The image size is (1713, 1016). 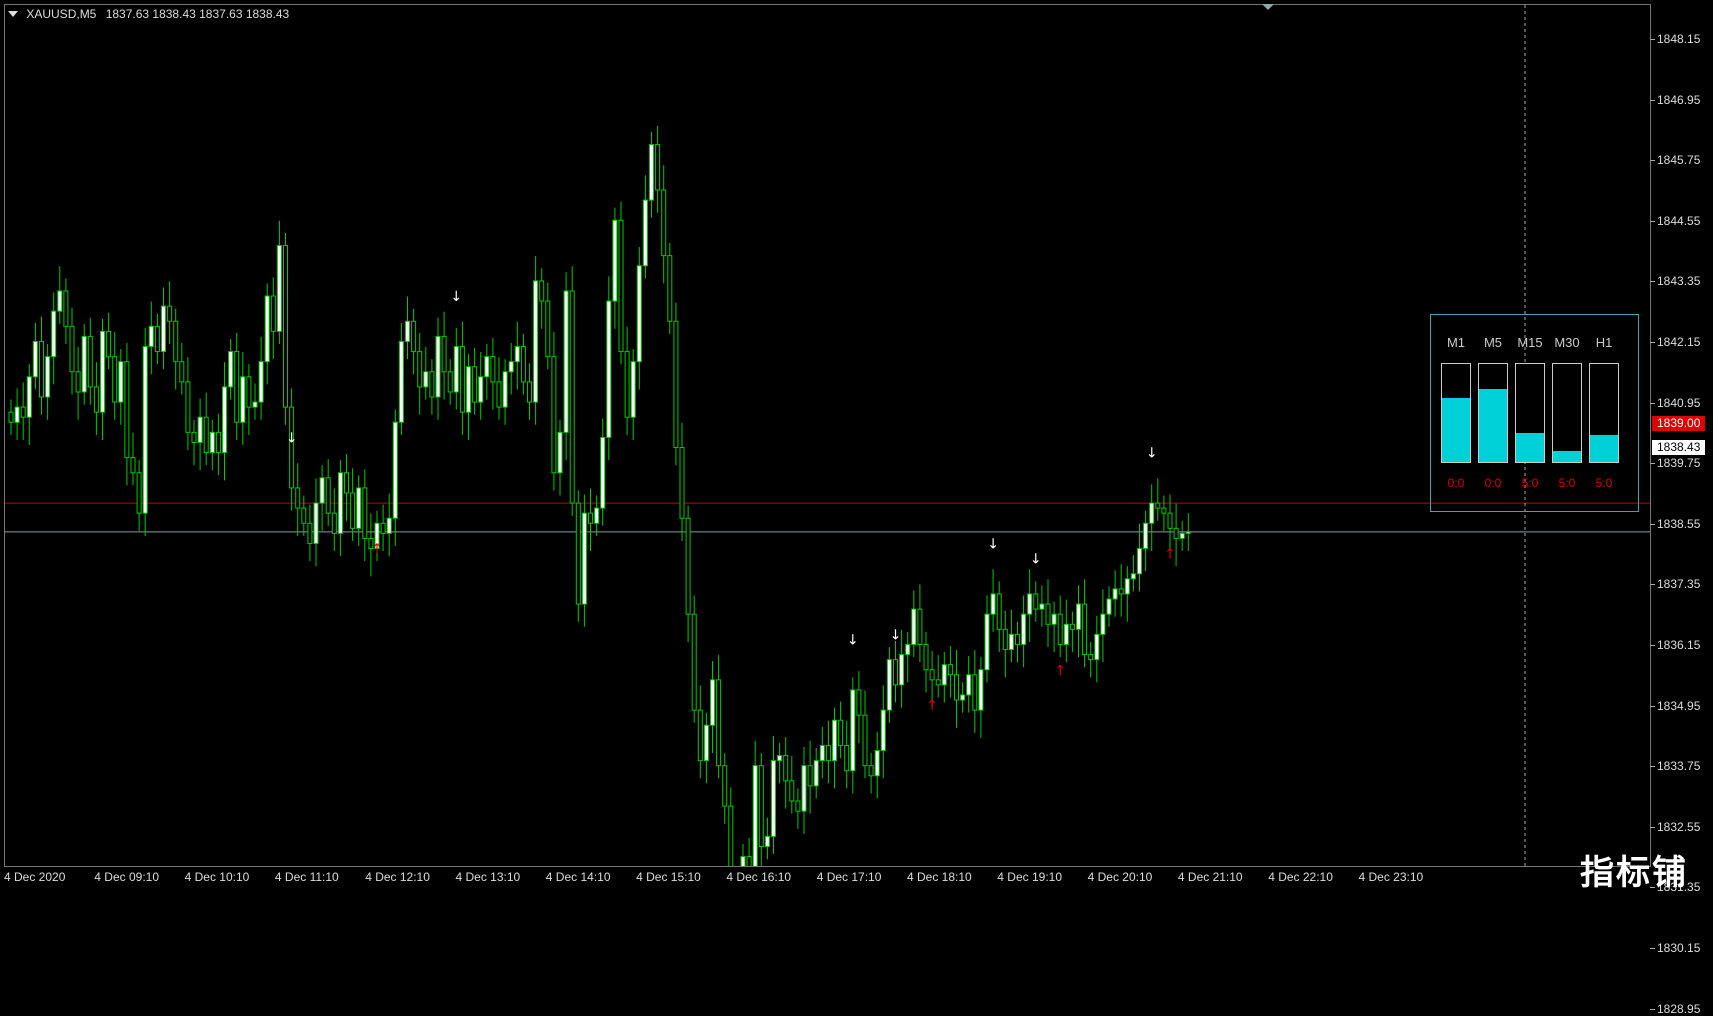 What do you see at coordinates (1030, 877) in the screenshot?
I see `time-tick-label: 4 Dec 19:10` at bounding box center [1030, 877].